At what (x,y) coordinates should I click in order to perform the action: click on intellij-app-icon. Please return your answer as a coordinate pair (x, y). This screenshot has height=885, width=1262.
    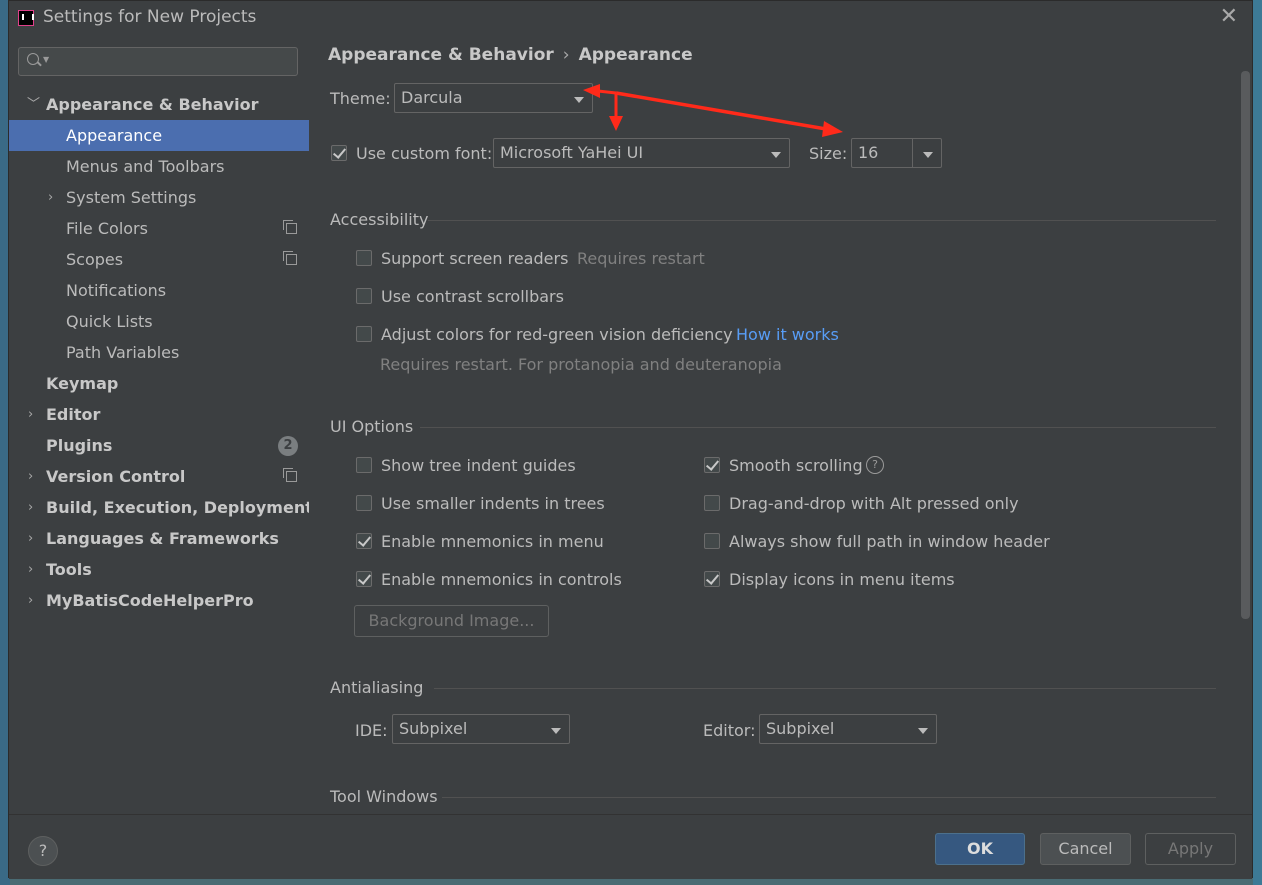
    Looking at the image, I should click on (26, 18).